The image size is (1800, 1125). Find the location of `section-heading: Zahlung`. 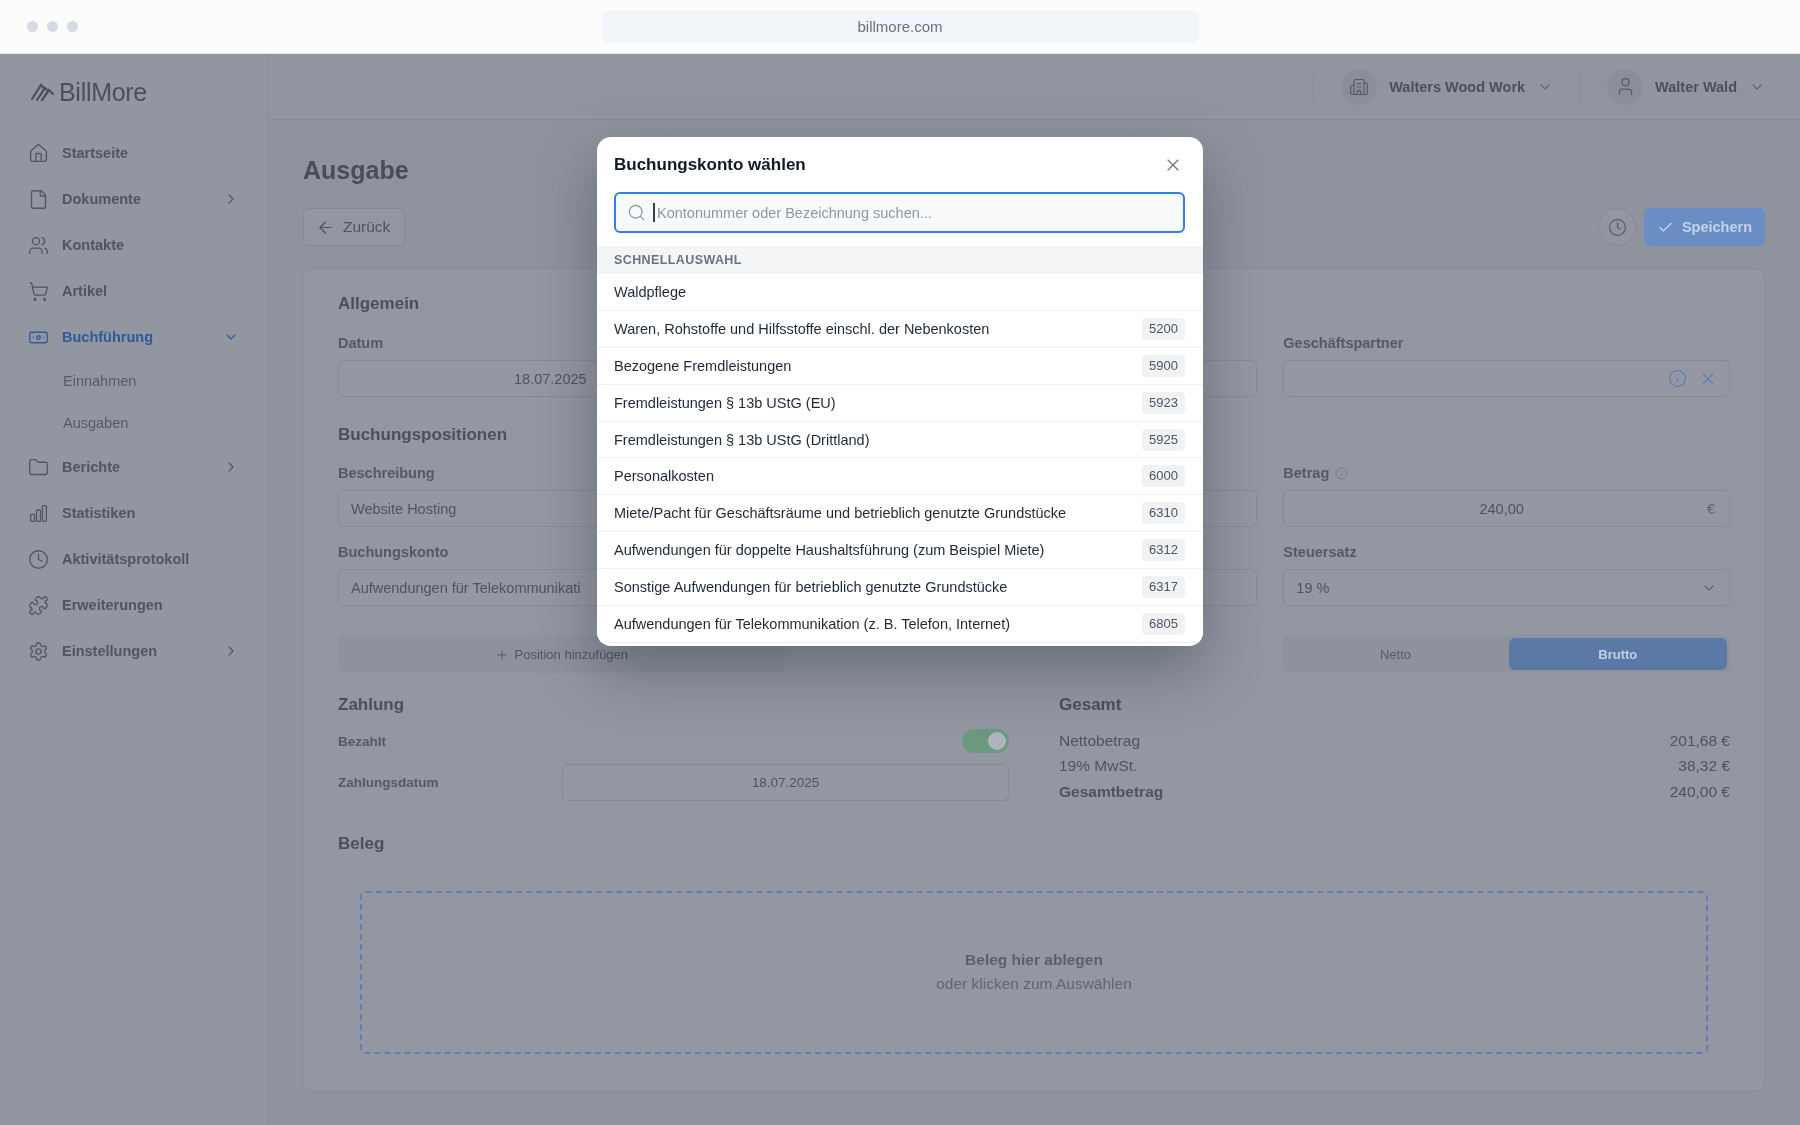

section-heading: Zahlung is located at coordinates (371, 705).